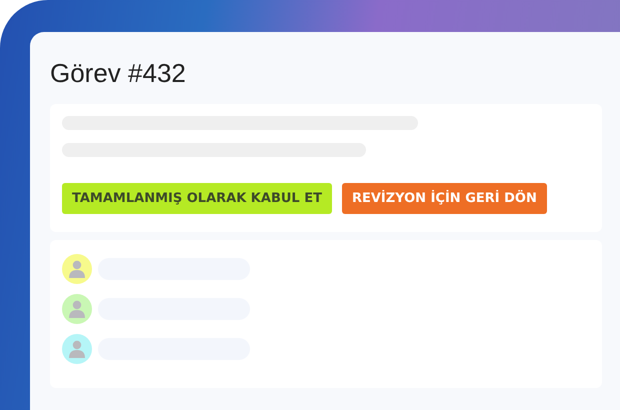 The width and height of the screenshot is (620, 410). I want to click on accept-button: TAMAMLANMIŞ OLARAK KABUL ET, so click(197, 198).